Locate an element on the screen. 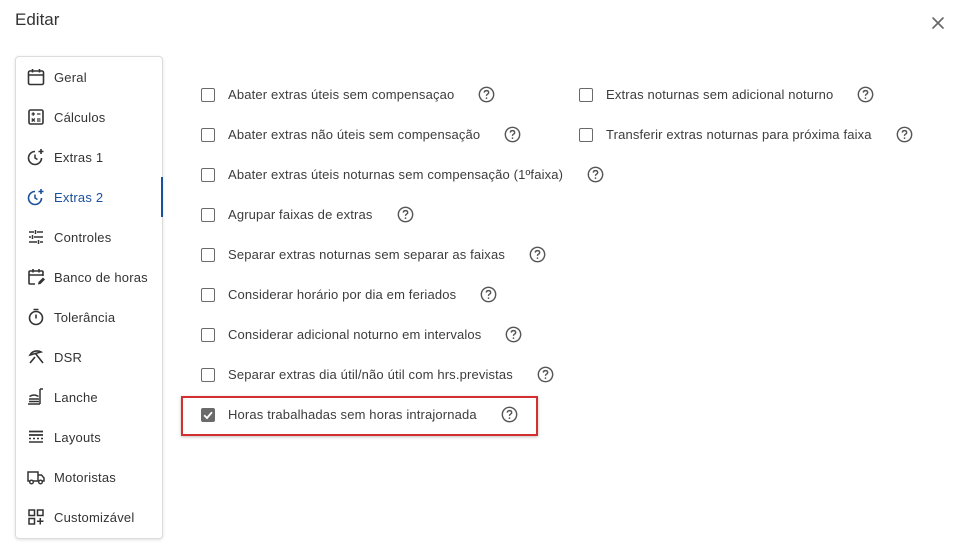  sidebar-item-controles: Controles is located at coordinates (89, 237).